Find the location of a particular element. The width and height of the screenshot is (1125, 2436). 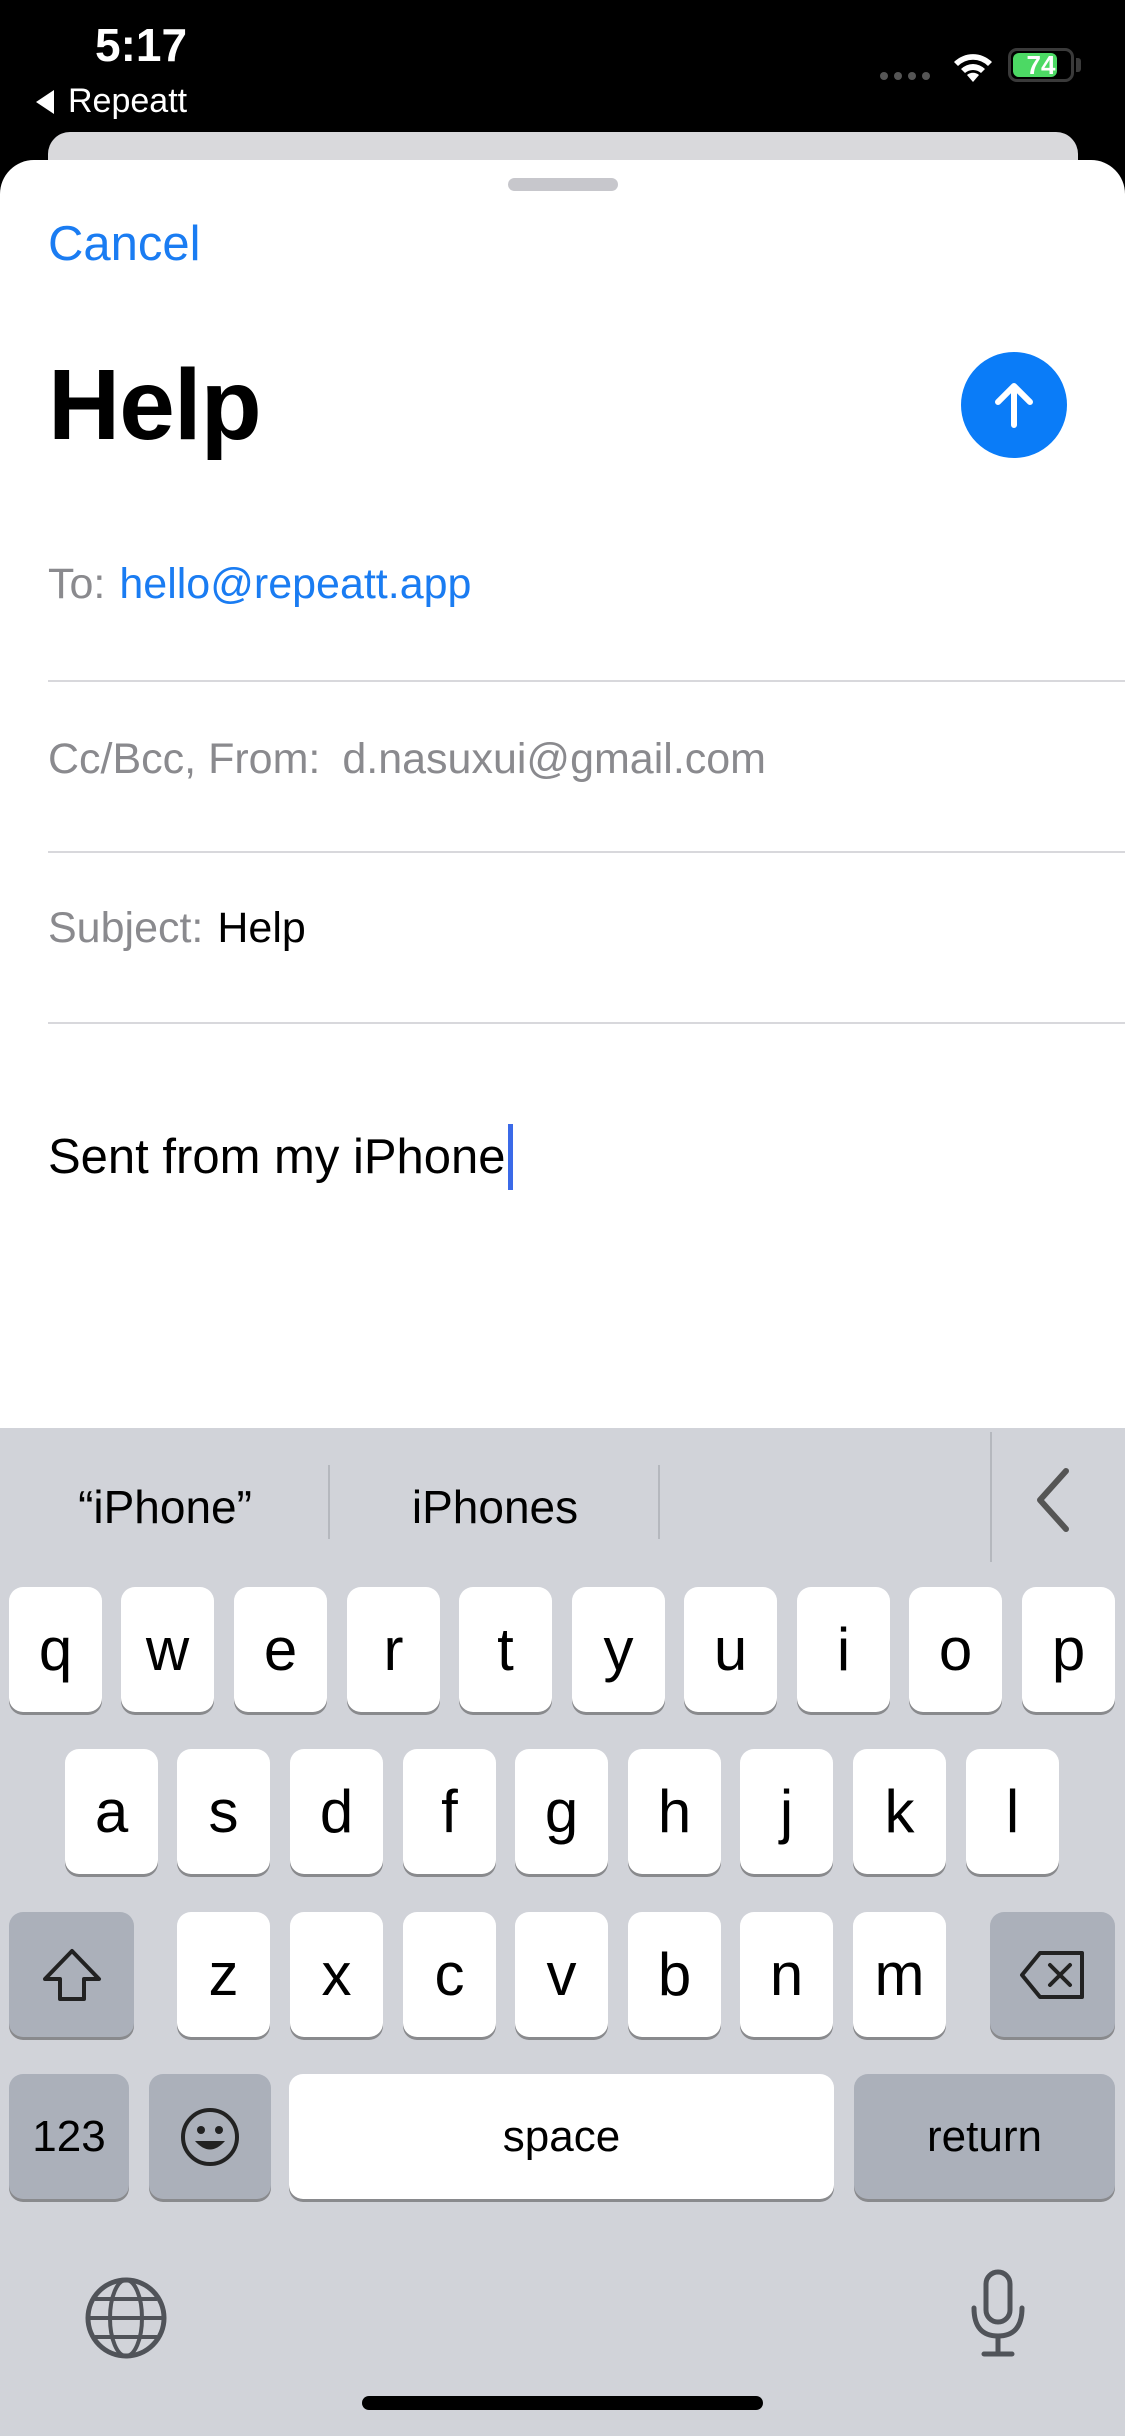

key-x: x is located at coordinates (336, 1974).